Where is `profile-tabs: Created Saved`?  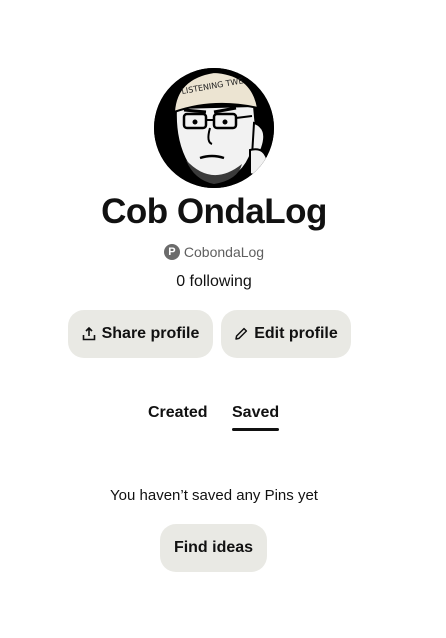 profile-tabs: Created Saved is located at coordinates (214, 418).